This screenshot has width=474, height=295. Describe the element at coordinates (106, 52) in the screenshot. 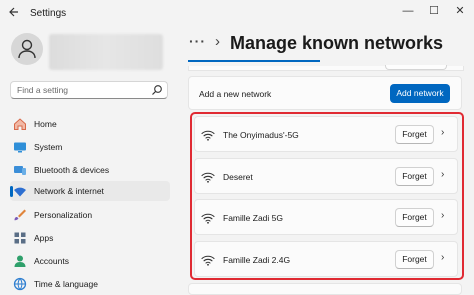

I see `account-name-redacted` at that location.